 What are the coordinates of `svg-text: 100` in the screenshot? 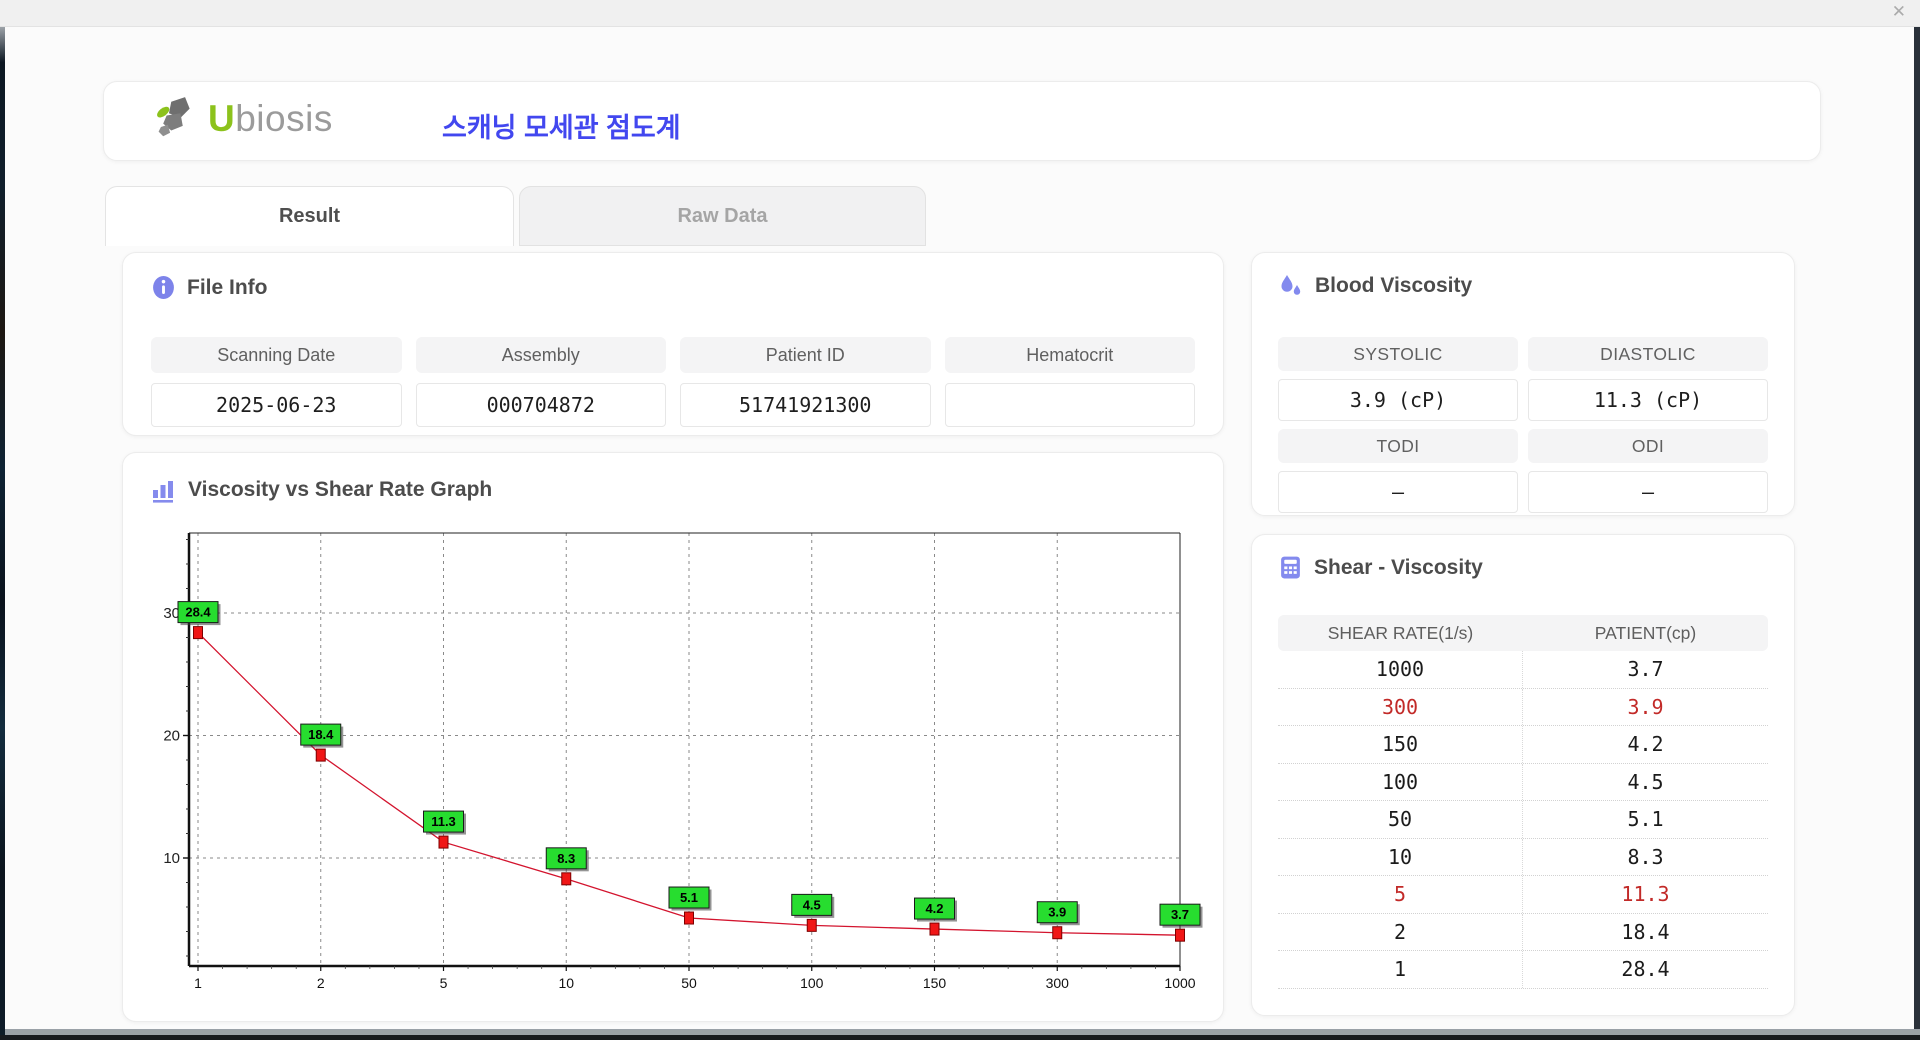 It's located at (812, 983).